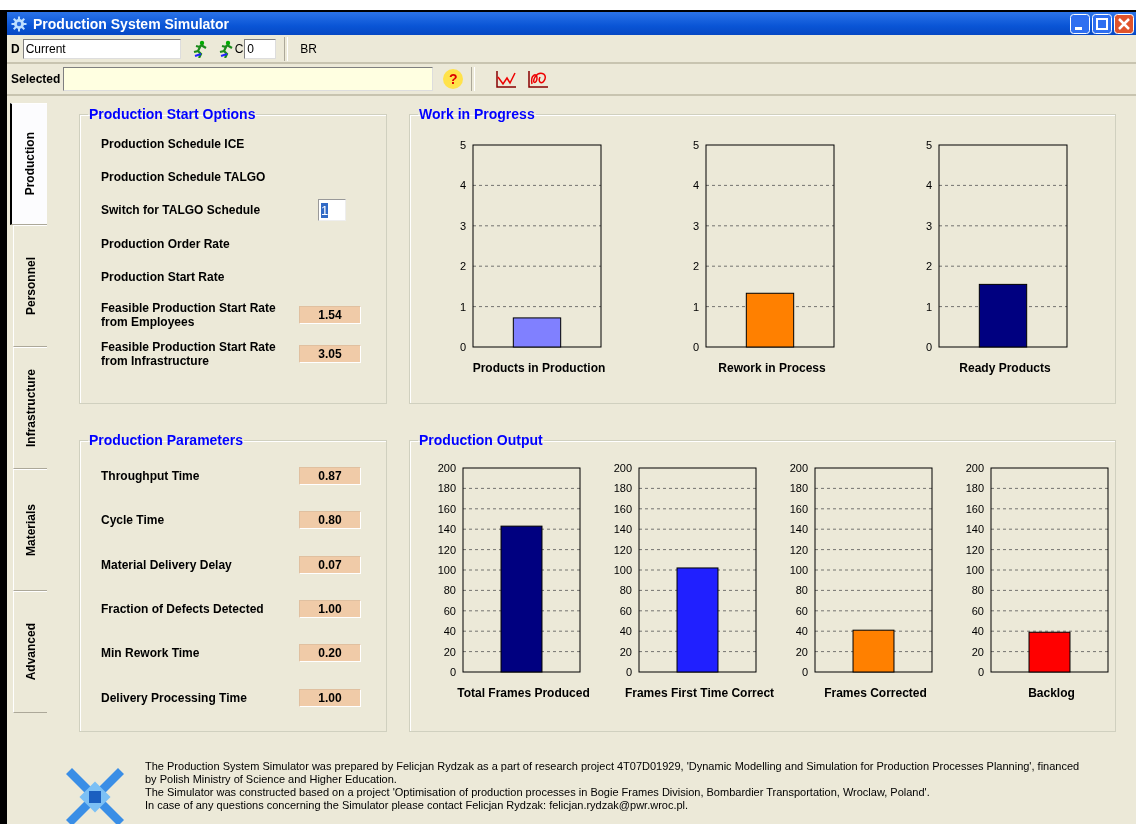  I want to click on value-display: 0.07, so click(330, 564).